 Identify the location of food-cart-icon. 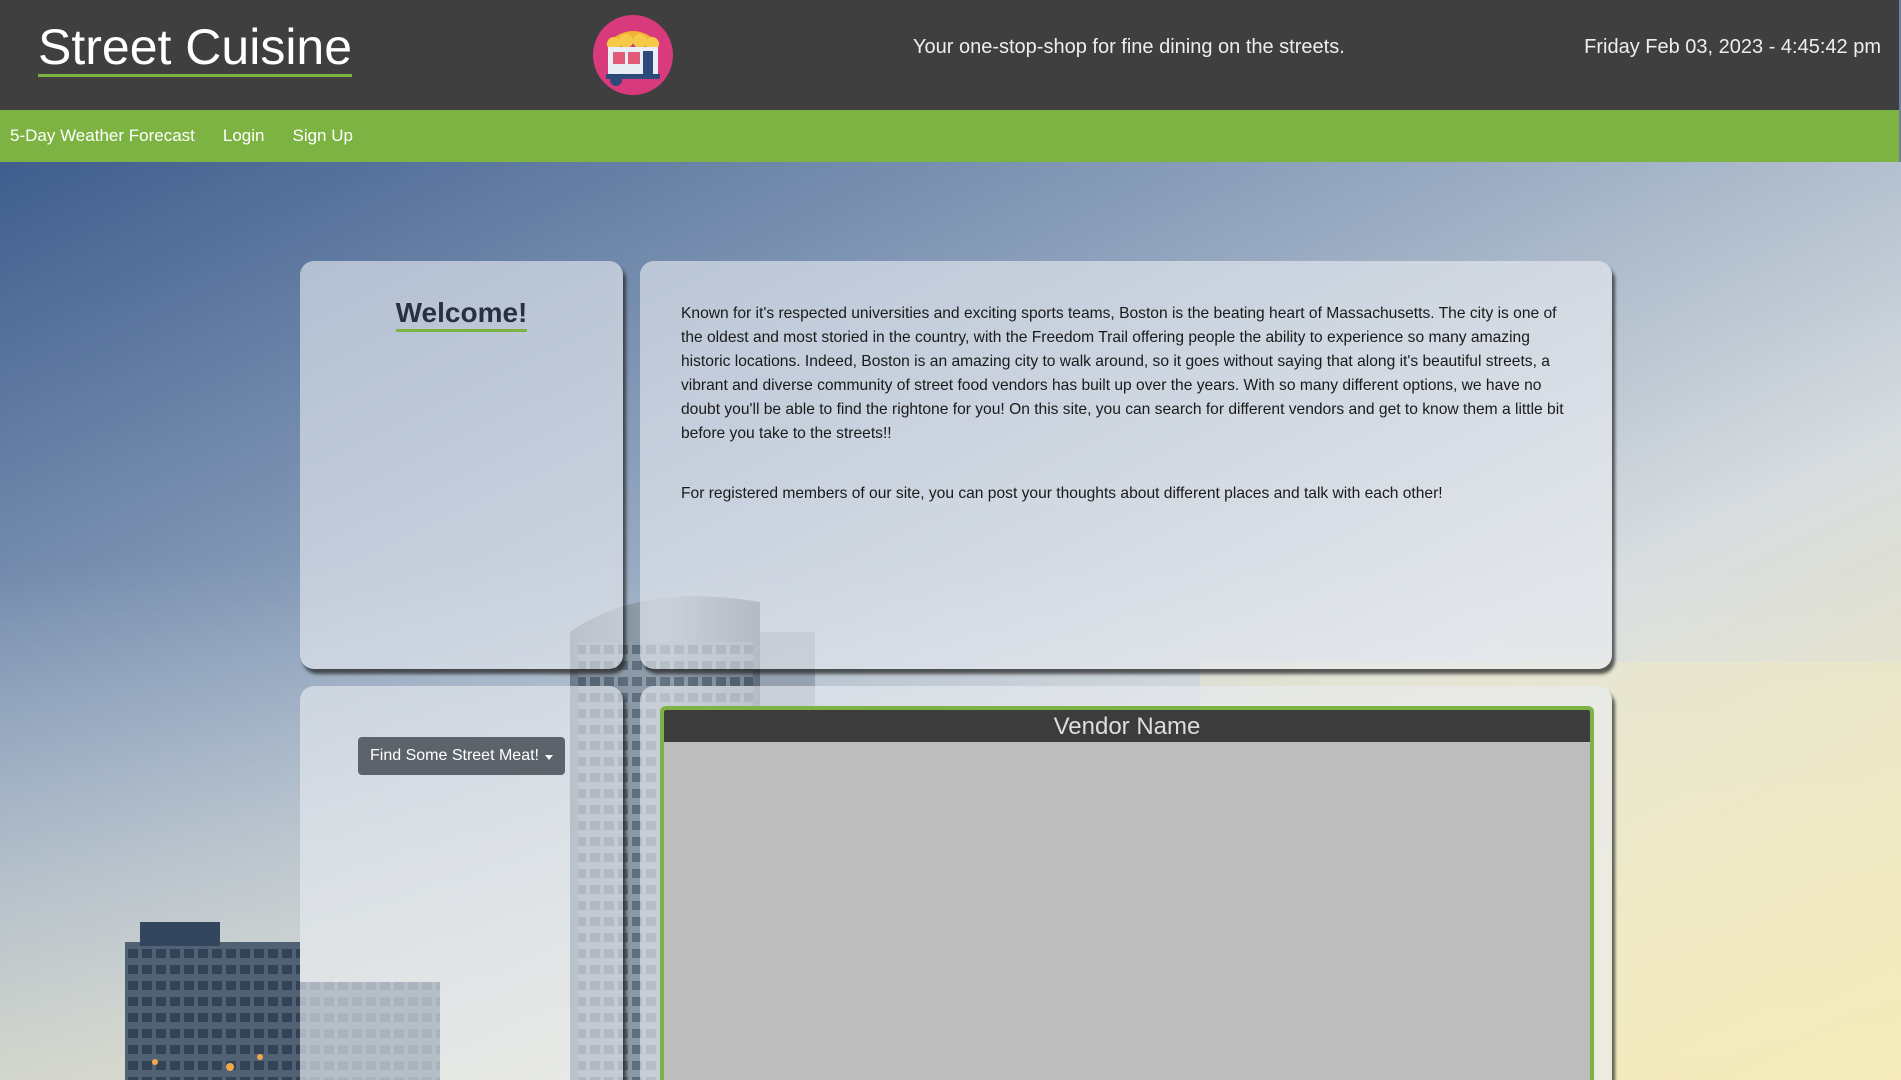
(633, 55).